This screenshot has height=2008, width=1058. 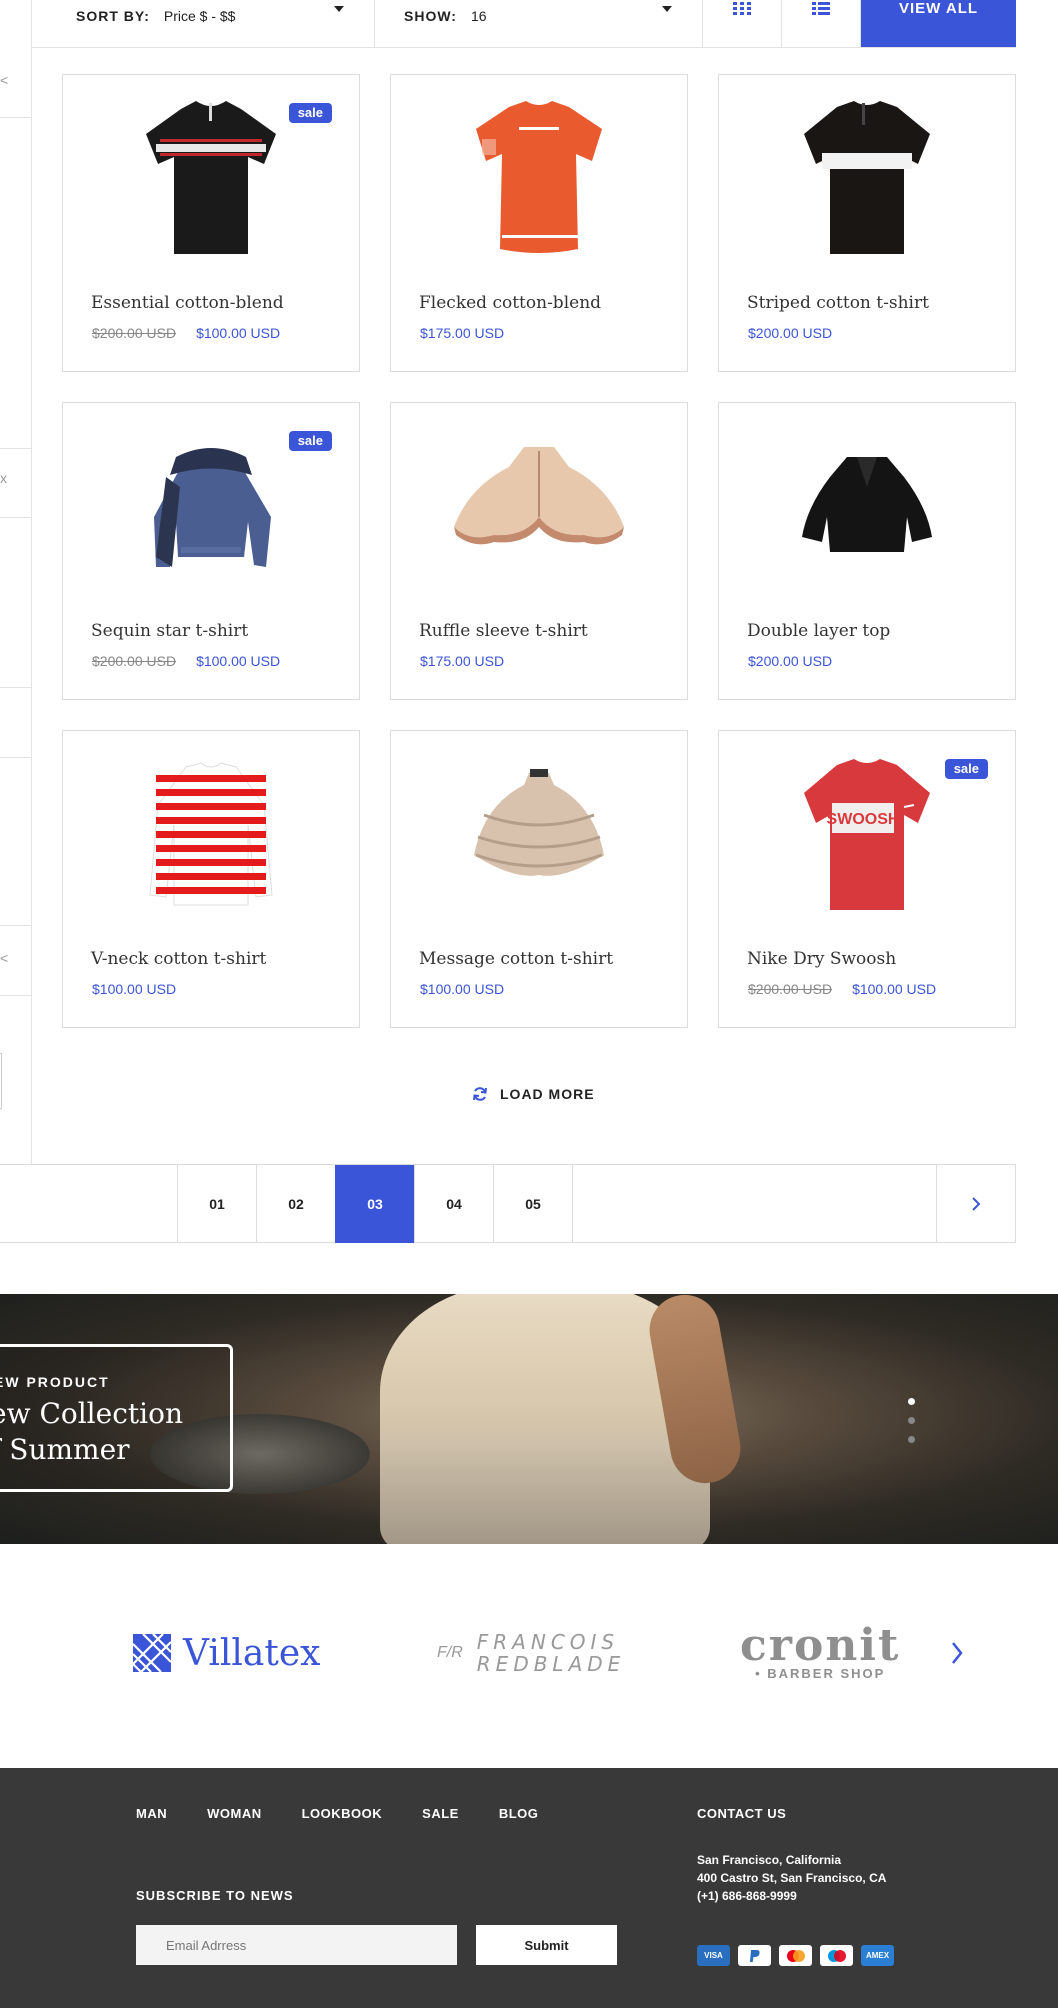 I want to click on brand-name-line: FRANCOIS, so click(x=548, y=1642).